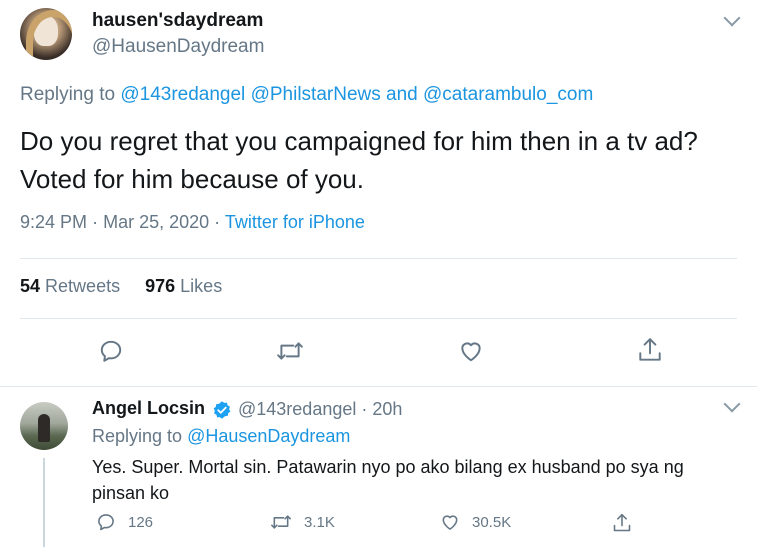  I want to click on retweet-button, so click(290, 351).